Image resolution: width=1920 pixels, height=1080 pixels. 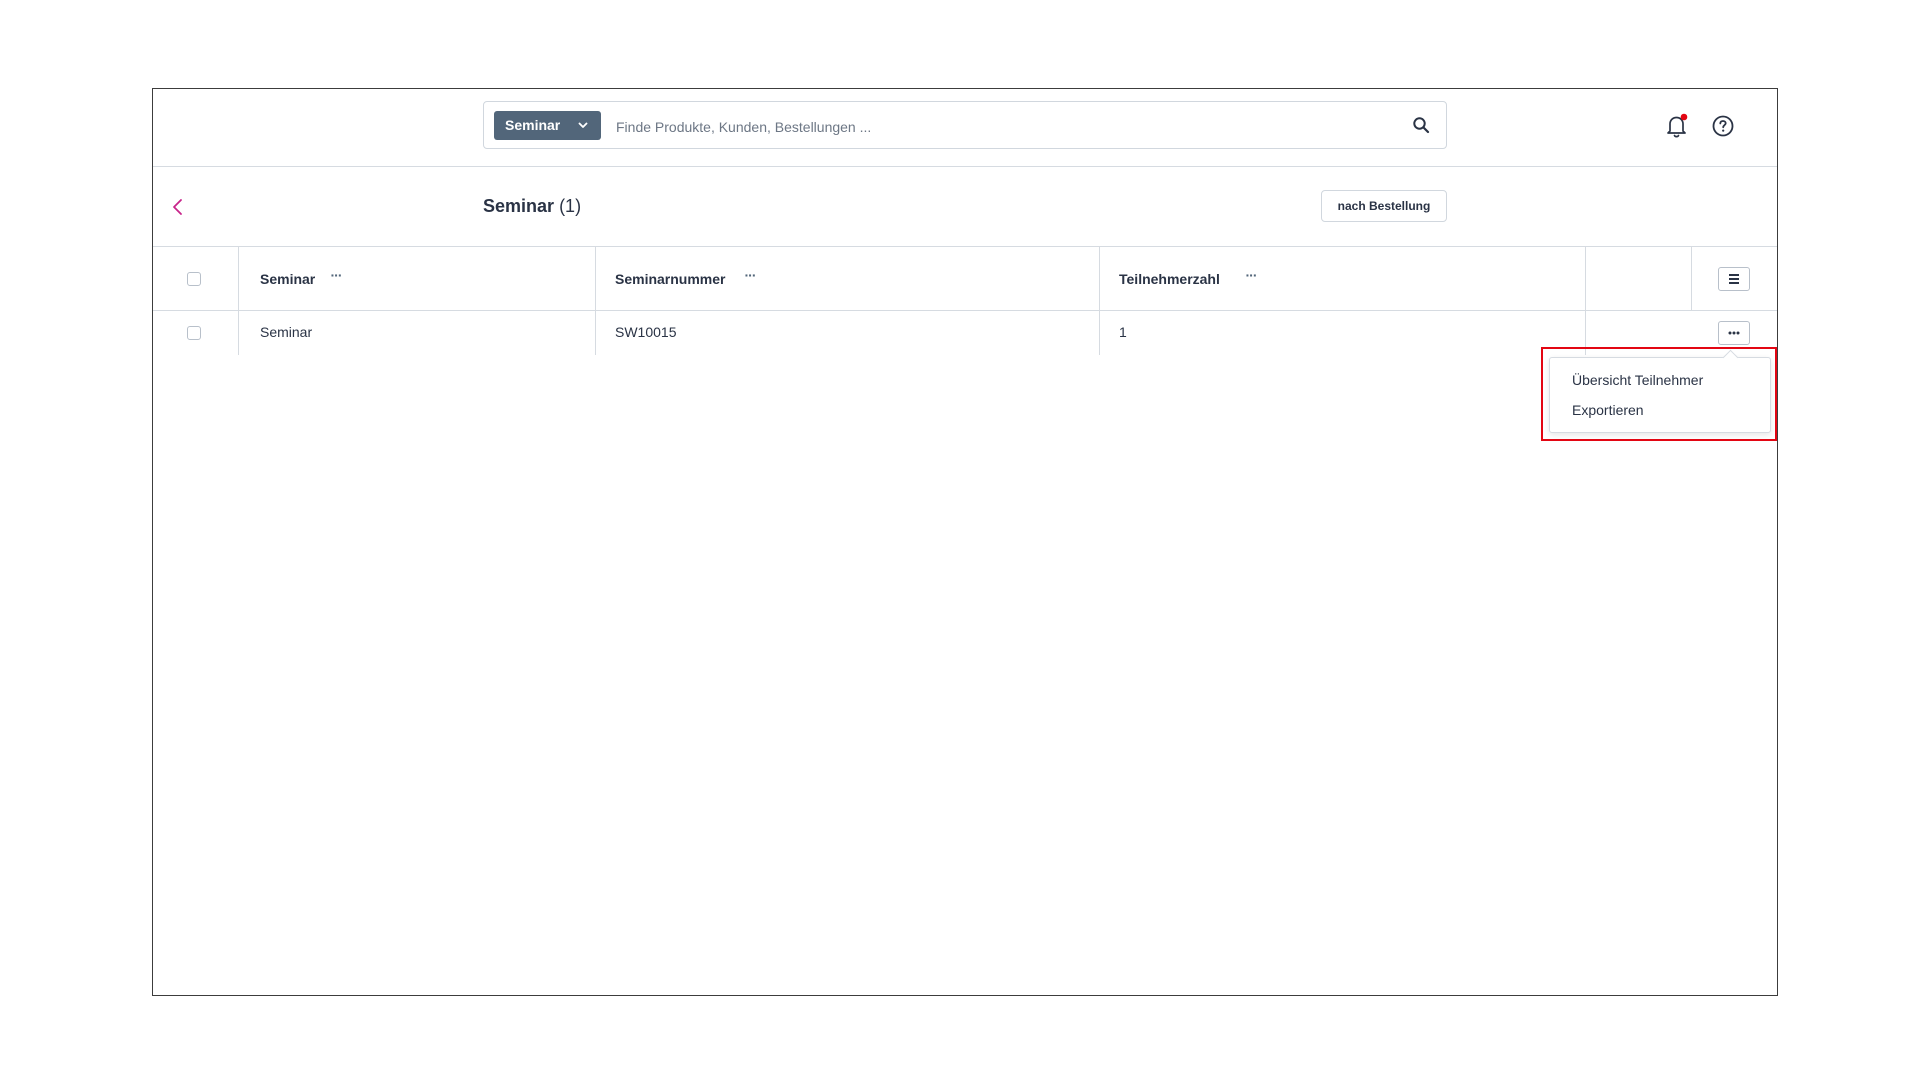 What do you see at coordinates (194, 279) in the screenshot?
I see `select-all-checkbox` at bounding box center [194, 279].